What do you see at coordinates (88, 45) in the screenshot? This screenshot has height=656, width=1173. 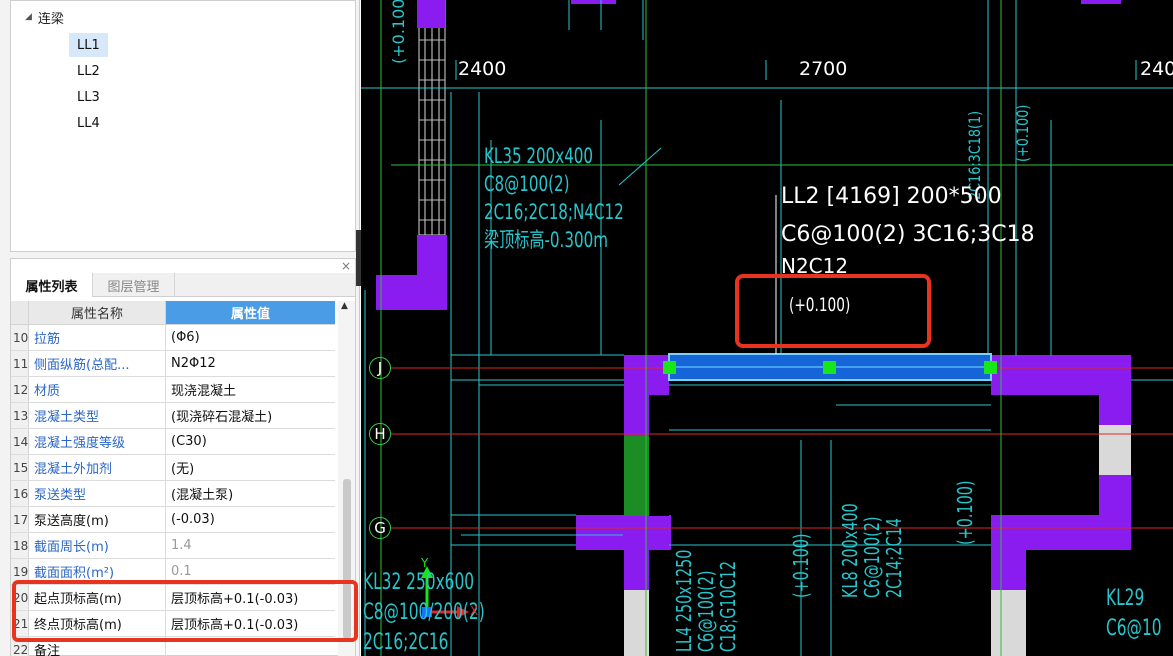 I see `tree-item-ll1: LL1` at bounding box center [88, 45].